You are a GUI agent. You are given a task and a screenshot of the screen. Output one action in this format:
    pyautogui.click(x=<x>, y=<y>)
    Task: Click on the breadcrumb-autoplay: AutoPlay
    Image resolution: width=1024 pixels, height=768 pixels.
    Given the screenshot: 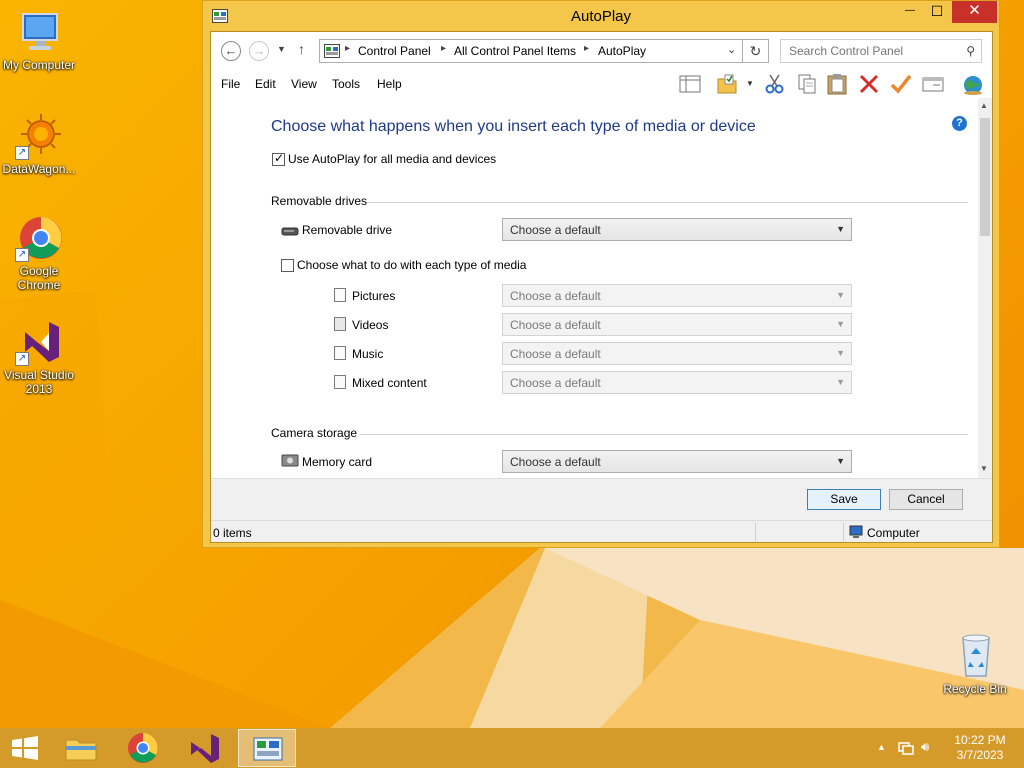 What is the action you would take?
    pyautogui.click(x=622, y=51)
    